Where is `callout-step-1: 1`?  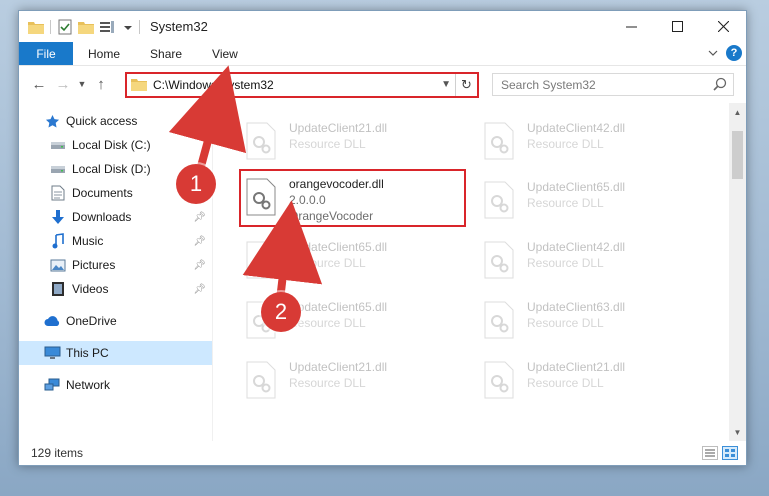
callout-step-1: 1 is located at coordinates (196, 184).